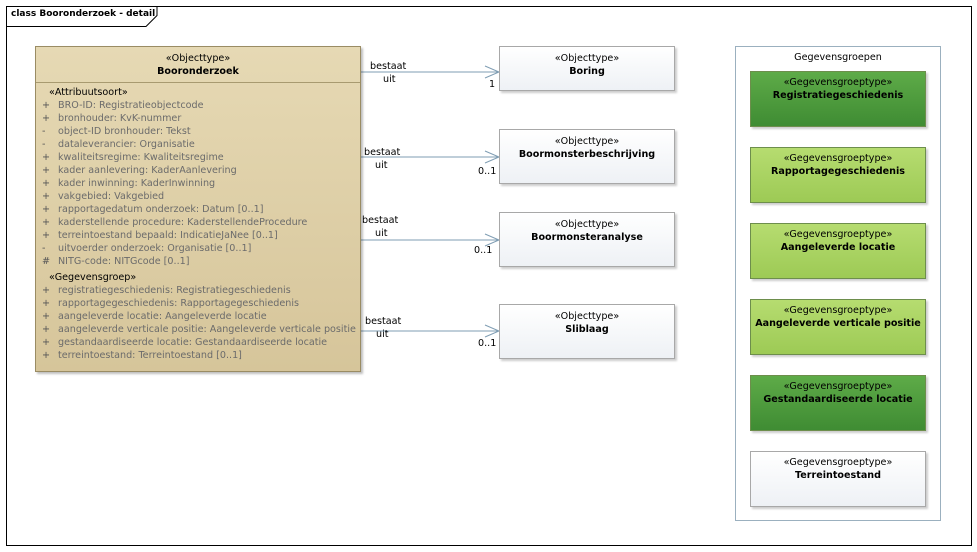 Image resolution: width=977 pixels, height=552 pixels. What do you see at coordinates (382, 334) in the screenshot?
I see `assoc-label-uit-4: uit` at bounding box center [382, 334].